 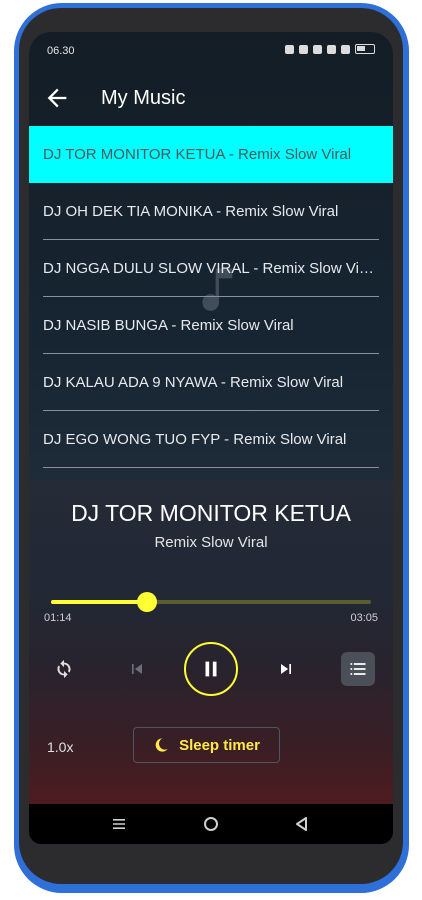 I want to click on status-icons, so click(x=330, y=49).